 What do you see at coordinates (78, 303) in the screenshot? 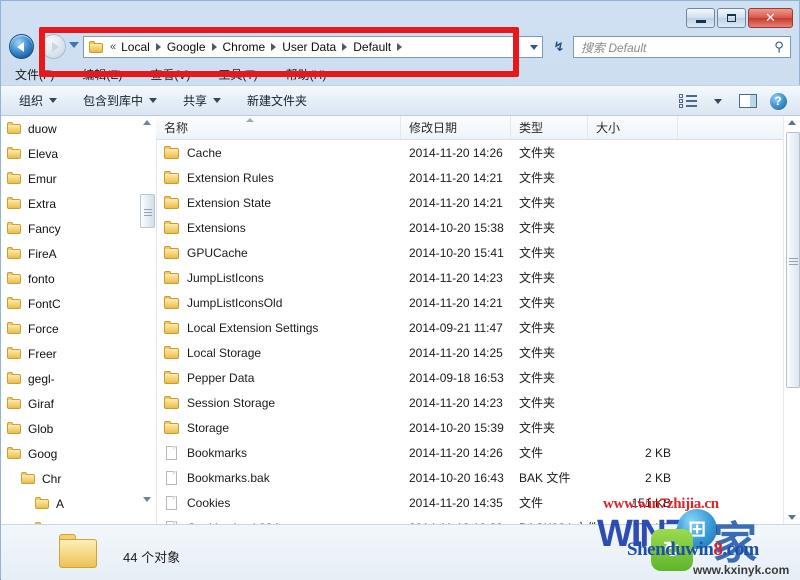
I see `tree-item: FontC` at bounding box center [78, 303].